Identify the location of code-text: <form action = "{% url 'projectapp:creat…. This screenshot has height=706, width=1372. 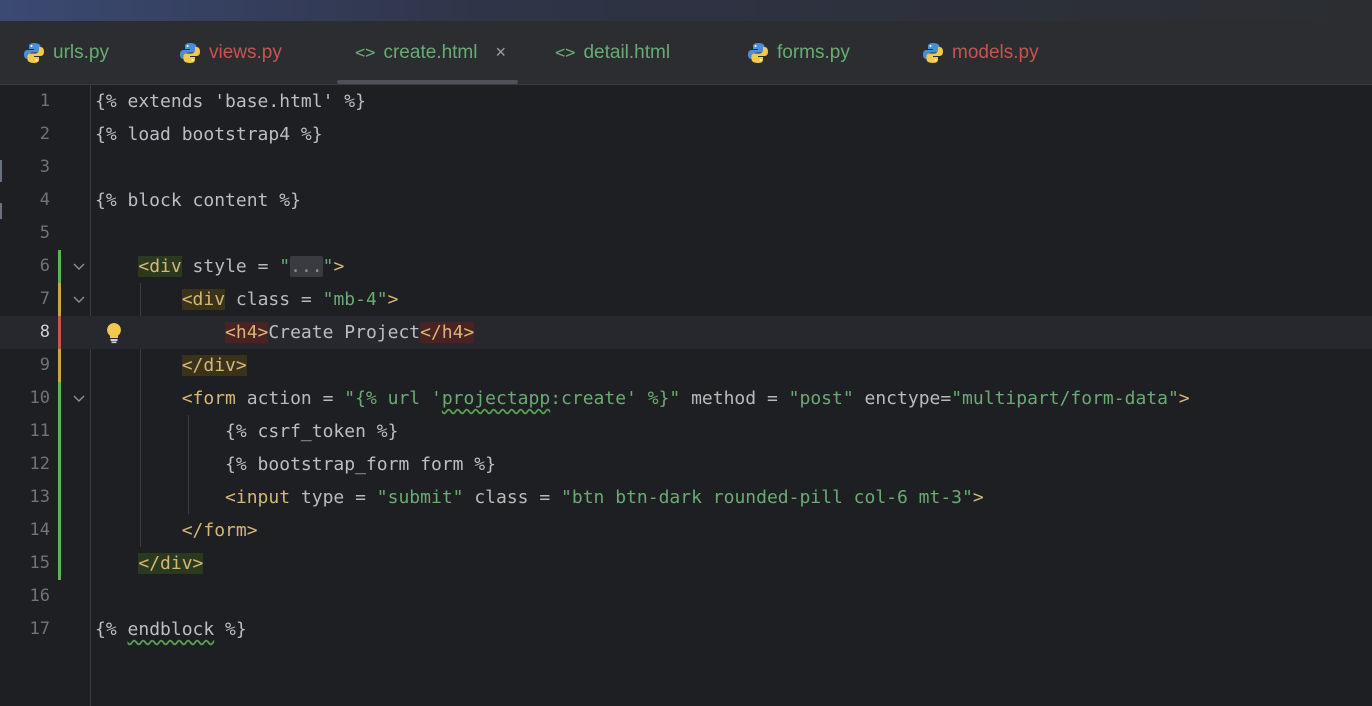
(685, 398).